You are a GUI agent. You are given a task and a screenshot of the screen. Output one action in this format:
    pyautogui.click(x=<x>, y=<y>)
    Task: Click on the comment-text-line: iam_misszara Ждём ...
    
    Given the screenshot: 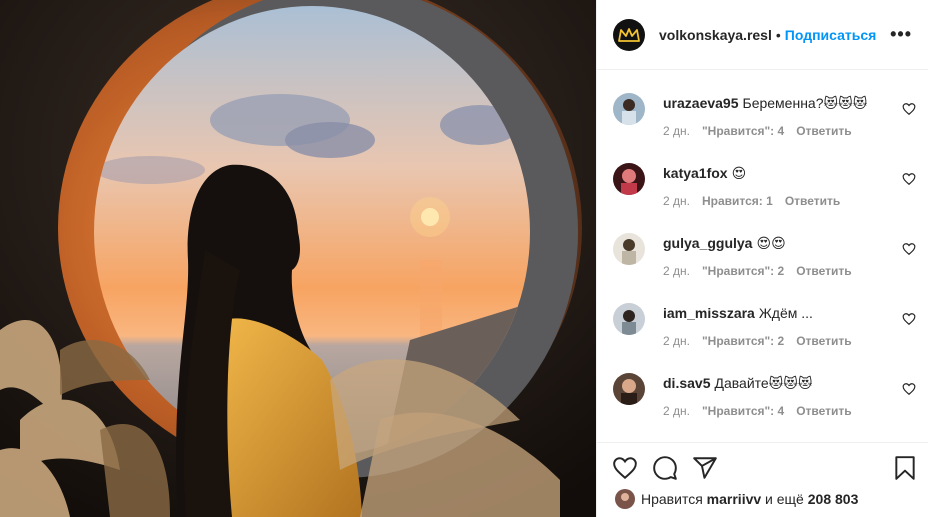 What is the action you would take?
    pyautogui.click(x=772, y=313)
    